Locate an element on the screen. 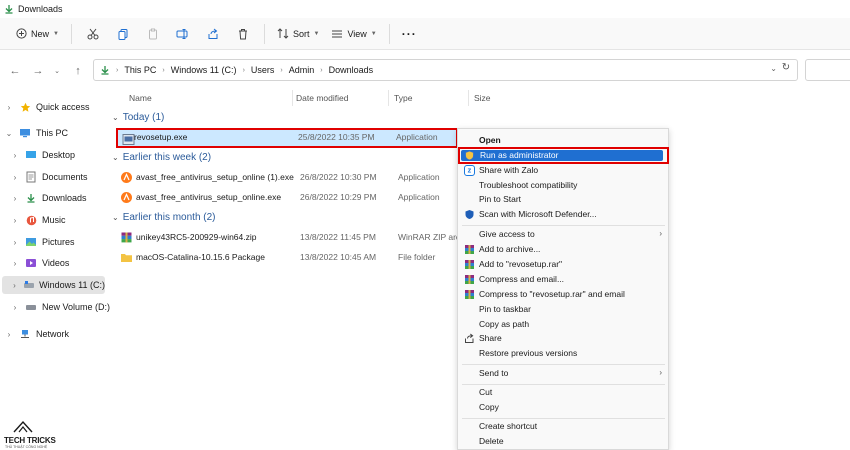  copy-button is located at coordinates (123, 34).